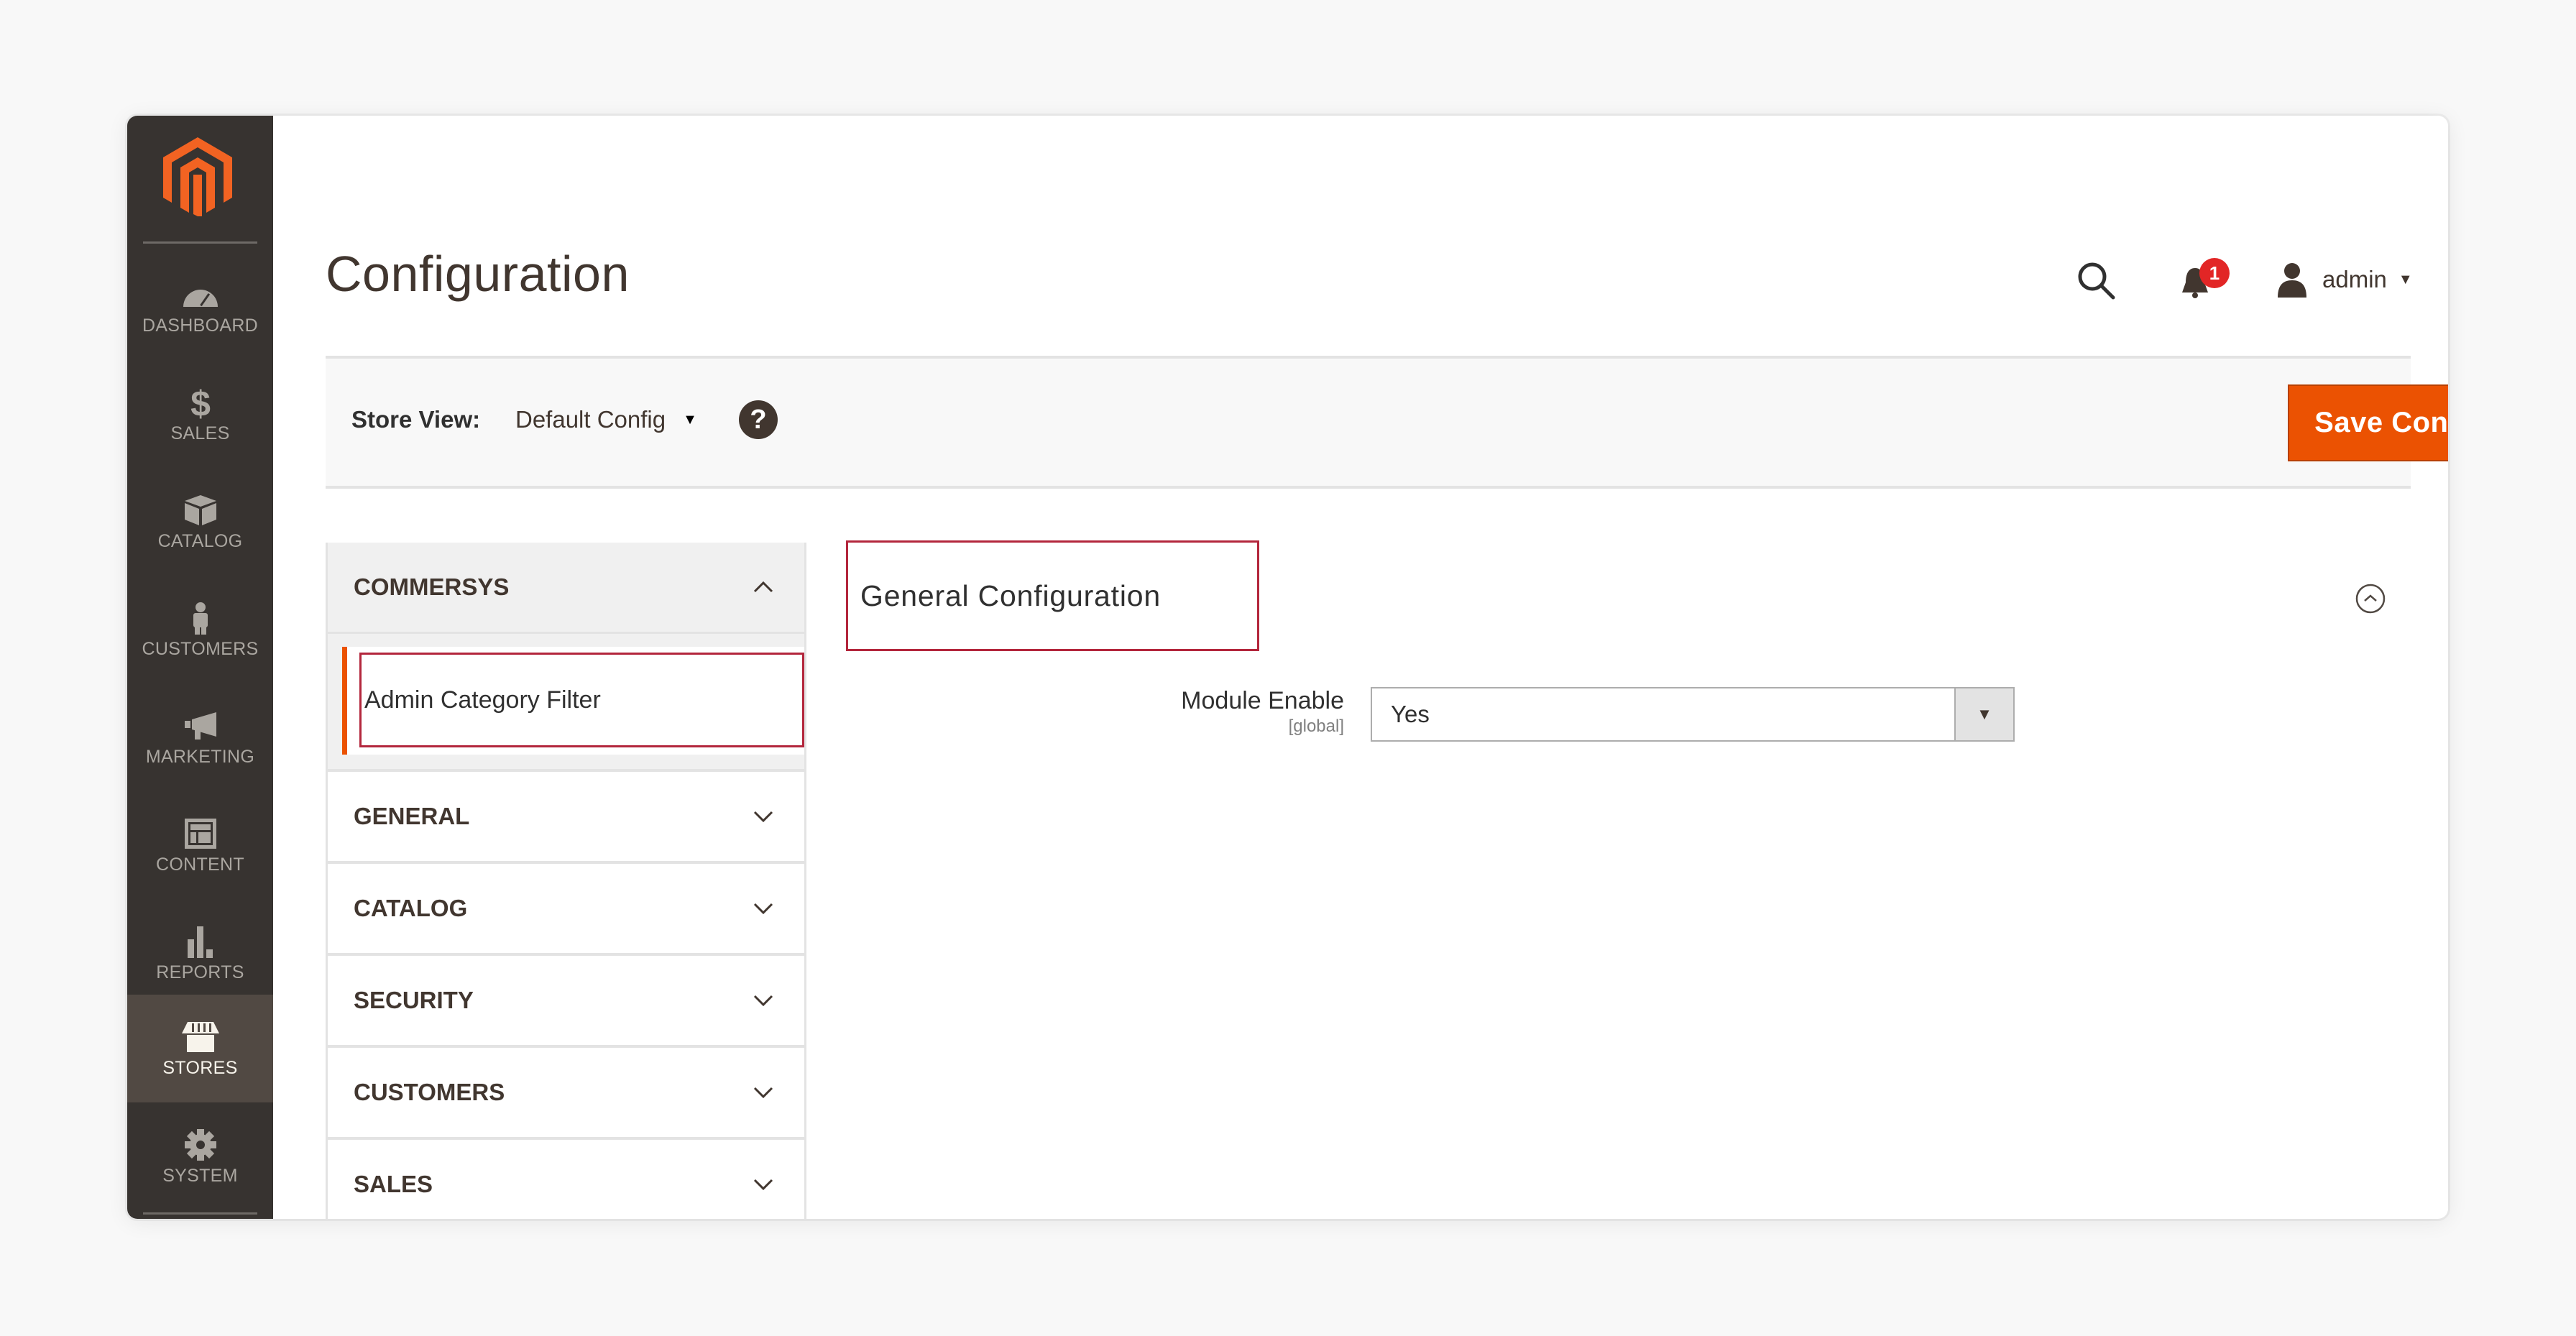  I want to click on sidebar-item-content: Content, so click(200, 845).